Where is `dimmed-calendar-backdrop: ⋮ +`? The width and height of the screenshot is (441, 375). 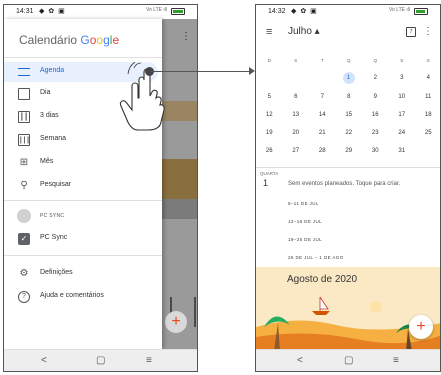
dimmed-calendar-backdrop: ⋮ + is located at coordinates (179, 184).